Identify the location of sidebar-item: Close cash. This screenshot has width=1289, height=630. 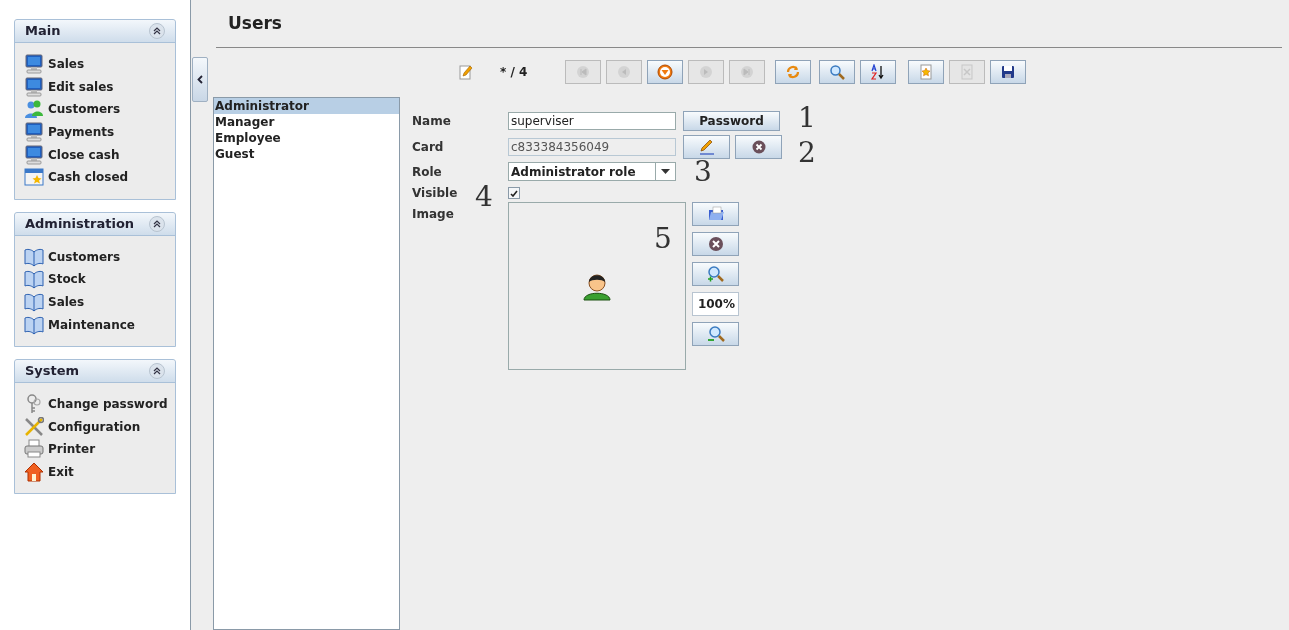
(99, 154).